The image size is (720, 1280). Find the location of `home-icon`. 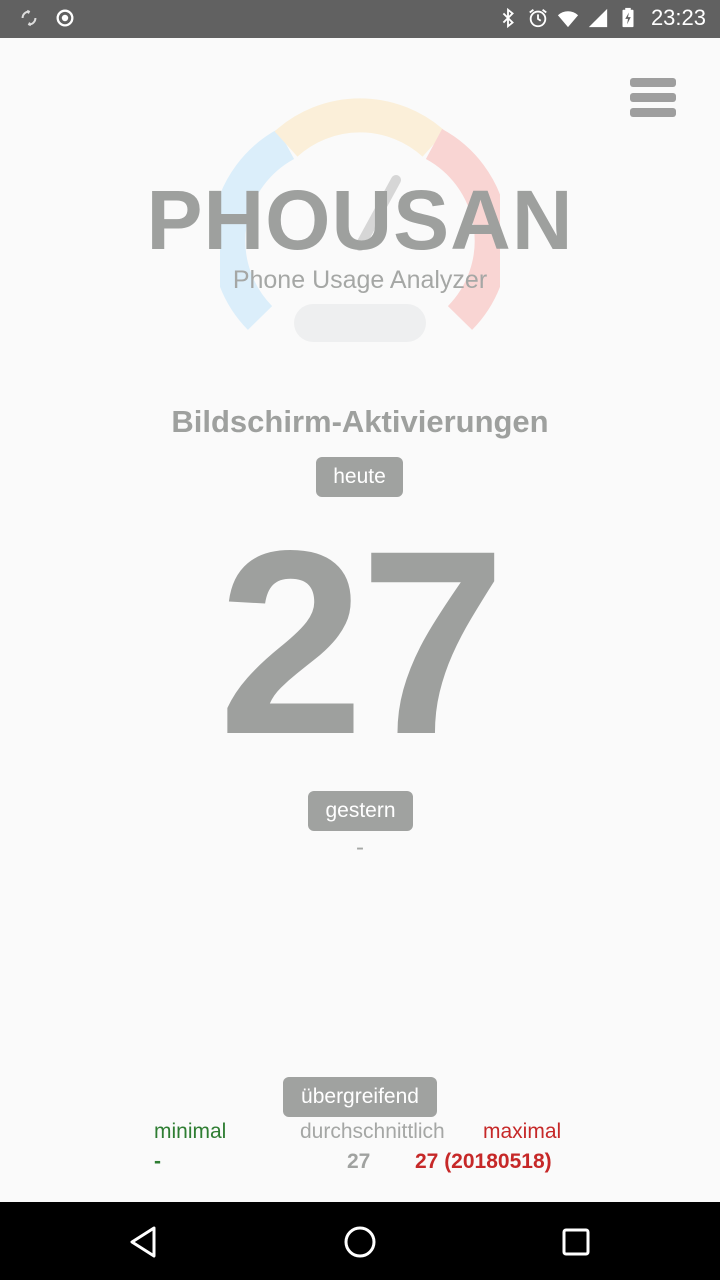

home-icon is located at coordinates (360, 1242).